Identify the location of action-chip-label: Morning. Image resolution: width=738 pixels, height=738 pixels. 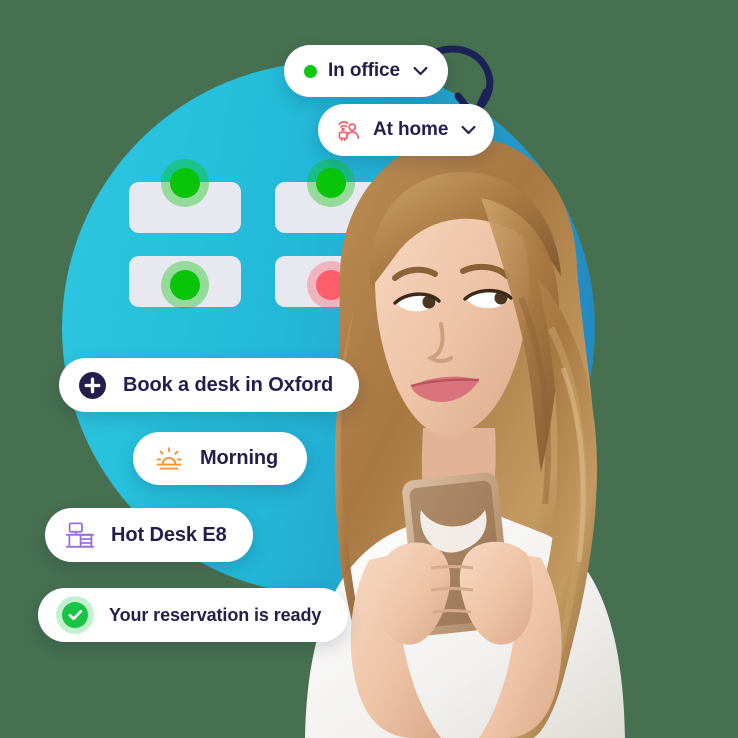
(239, 458).